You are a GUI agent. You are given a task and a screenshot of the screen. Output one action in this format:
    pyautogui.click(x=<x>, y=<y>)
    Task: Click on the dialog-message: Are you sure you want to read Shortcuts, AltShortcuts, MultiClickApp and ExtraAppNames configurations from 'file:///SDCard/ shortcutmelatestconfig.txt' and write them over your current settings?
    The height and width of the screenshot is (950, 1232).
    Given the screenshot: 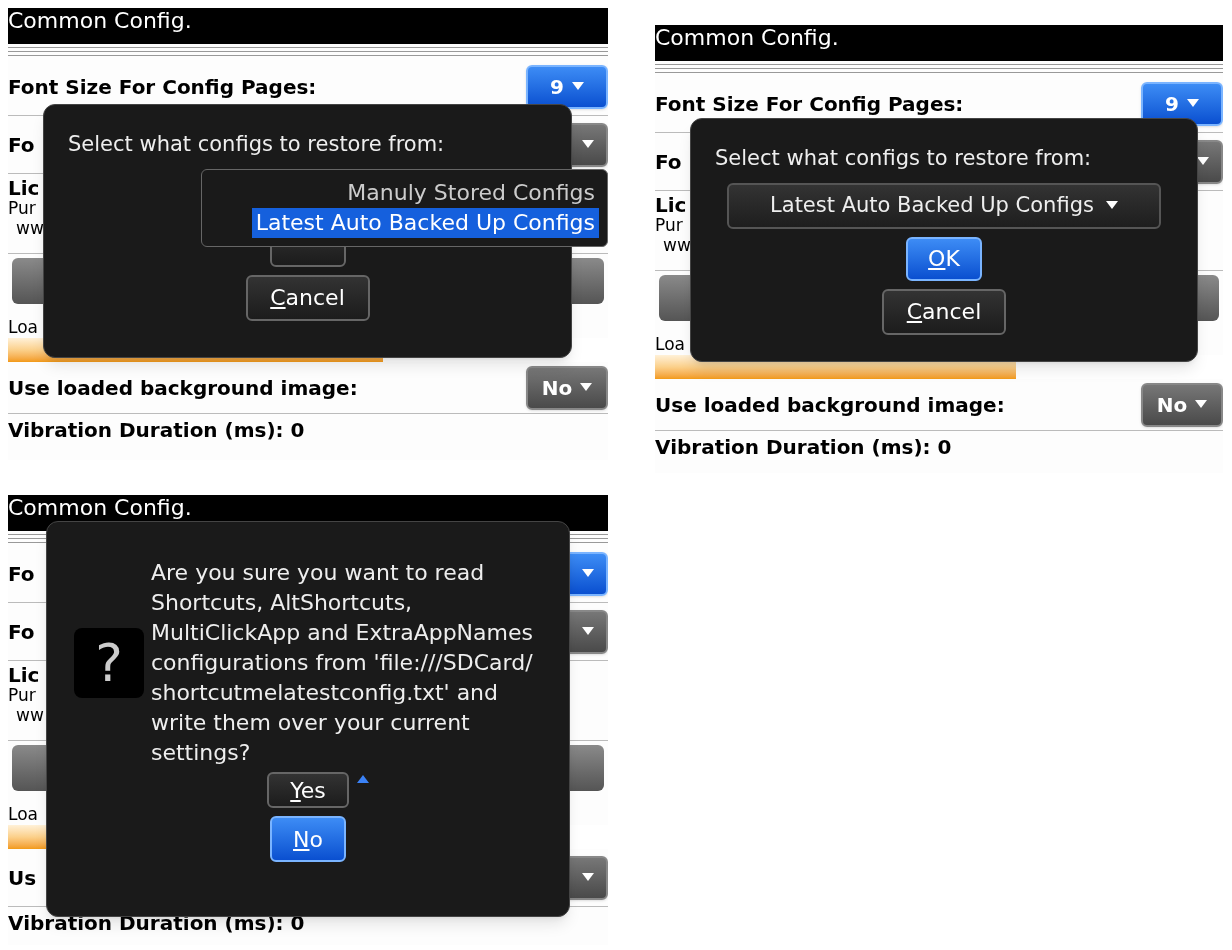 What is the action you would take?
    pyautogui.click(x=342, y=663)
    